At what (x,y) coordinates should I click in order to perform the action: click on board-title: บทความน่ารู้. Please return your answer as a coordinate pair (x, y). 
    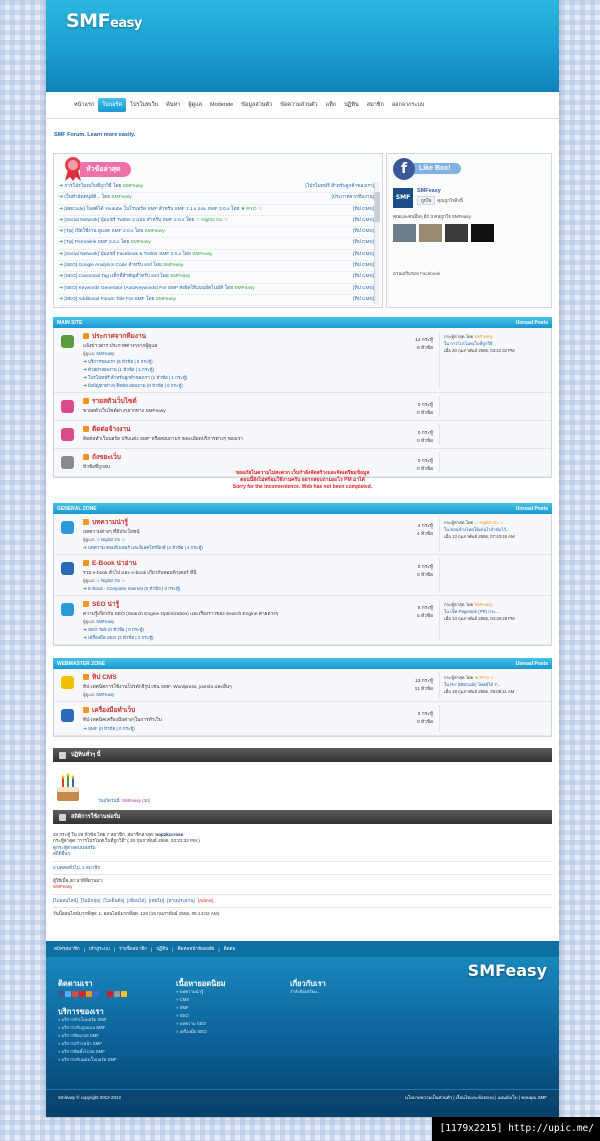
    Looking at the image, I should click on (233, 522).